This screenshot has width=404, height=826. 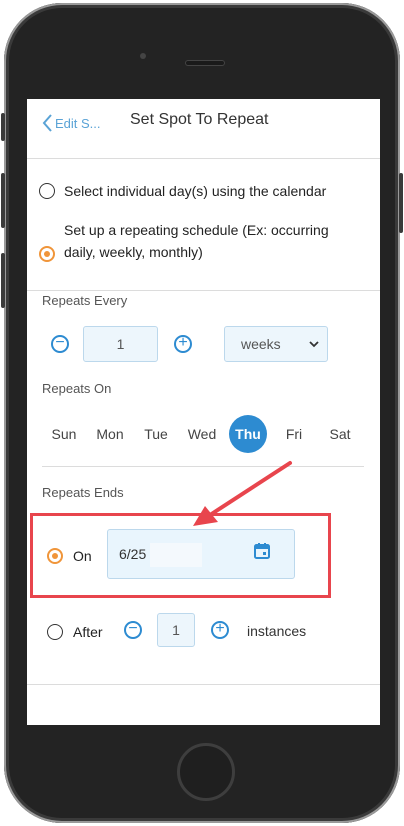 What do you see at coordinates (77, 388) in the screenshot?
I see `repeats-on-label: Repeats On` at bounding box center [77, 388].